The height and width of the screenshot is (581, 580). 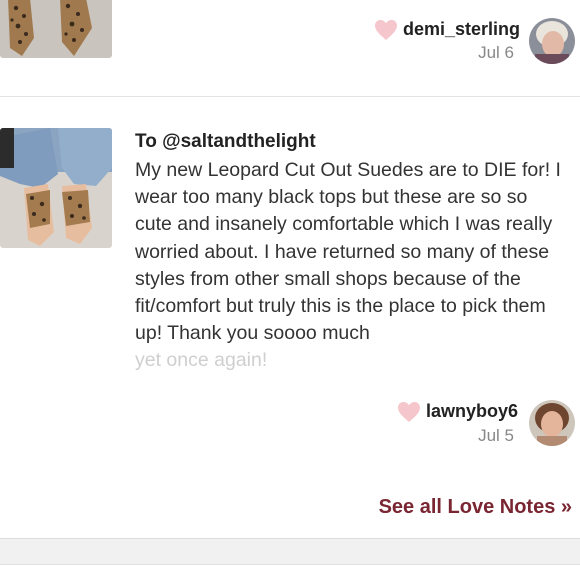 I want to click on section-divider, so click(x=290, y=551).